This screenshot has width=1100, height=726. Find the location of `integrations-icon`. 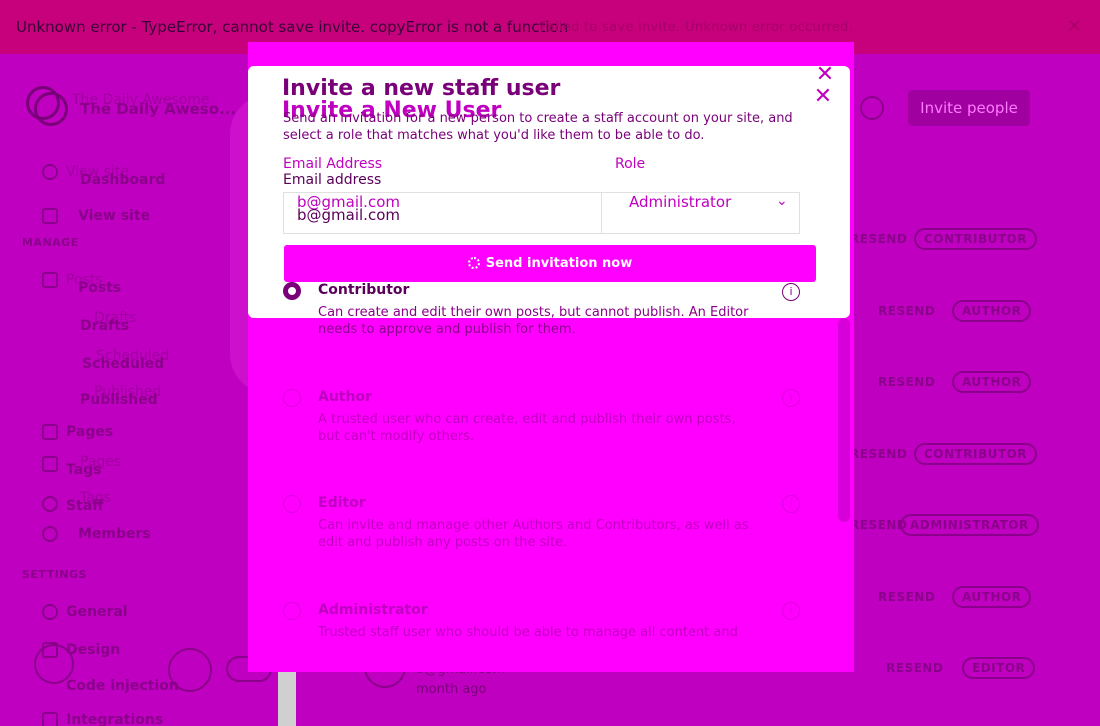

integrations-icon is located at coordinates (50, 719).